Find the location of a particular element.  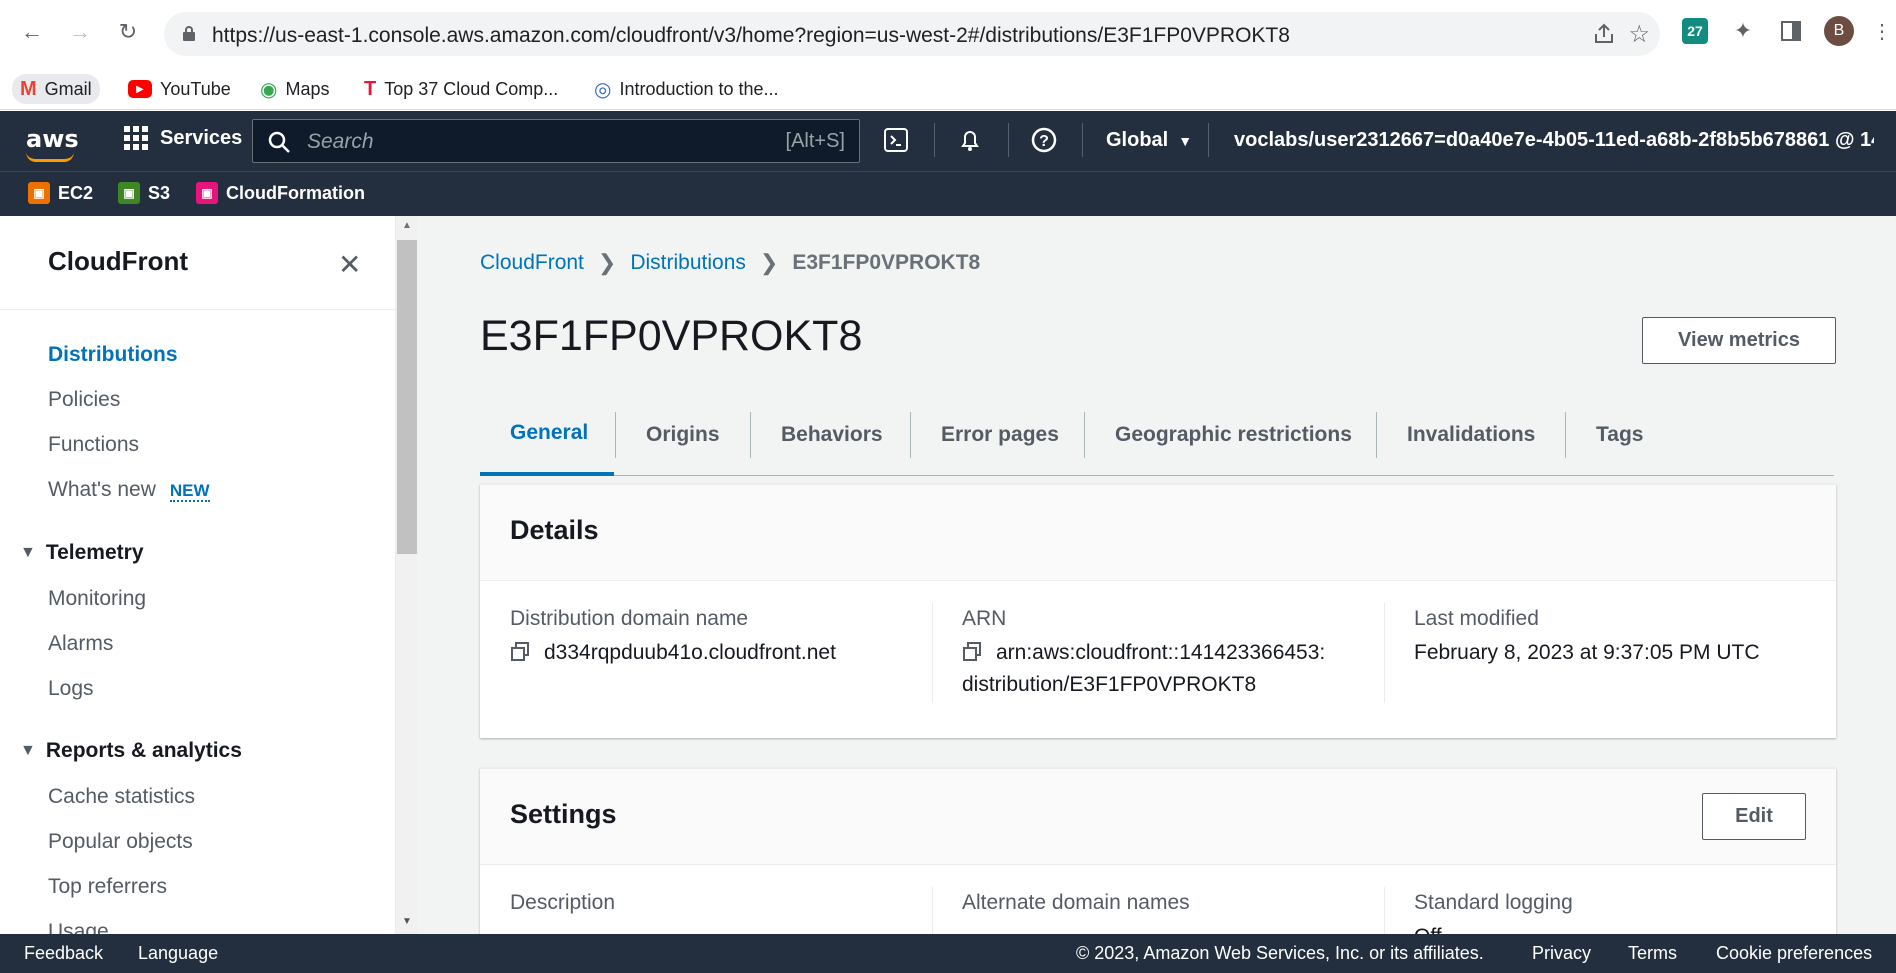

favorite-ec2: ▣ EC2 is located at coordinates (60, 193).